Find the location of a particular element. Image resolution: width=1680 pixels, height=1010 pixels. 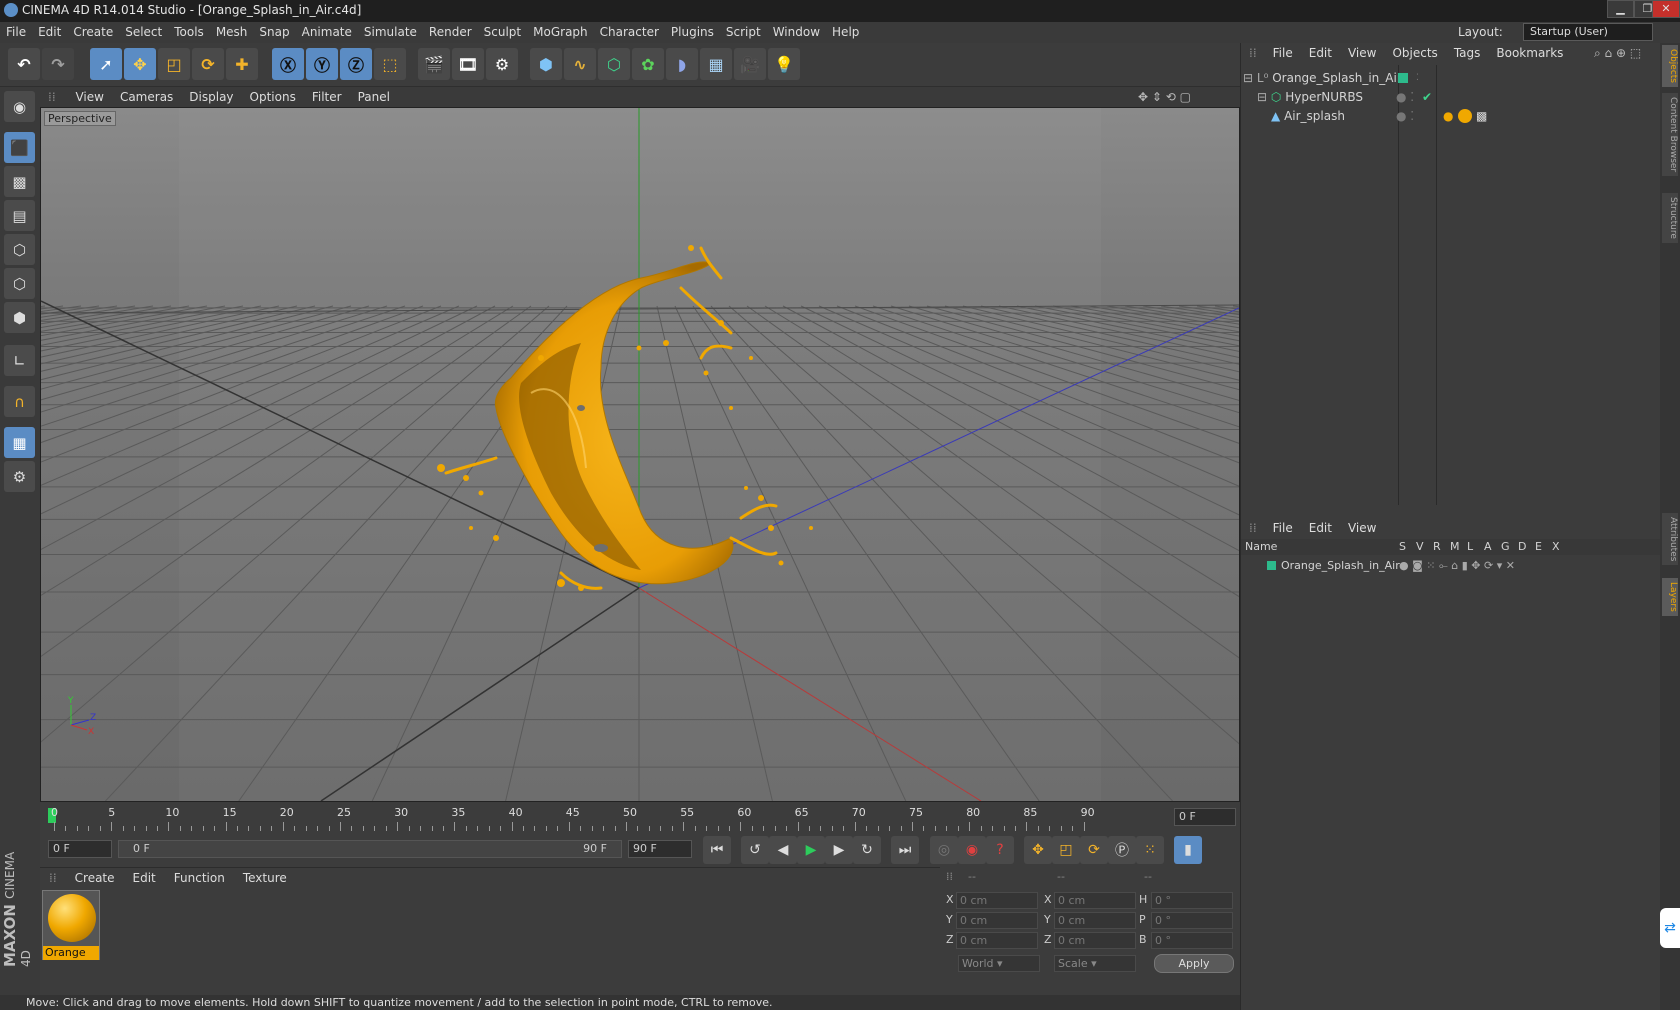

previous-key-button: ↺ is located at coordinates (755, 850).